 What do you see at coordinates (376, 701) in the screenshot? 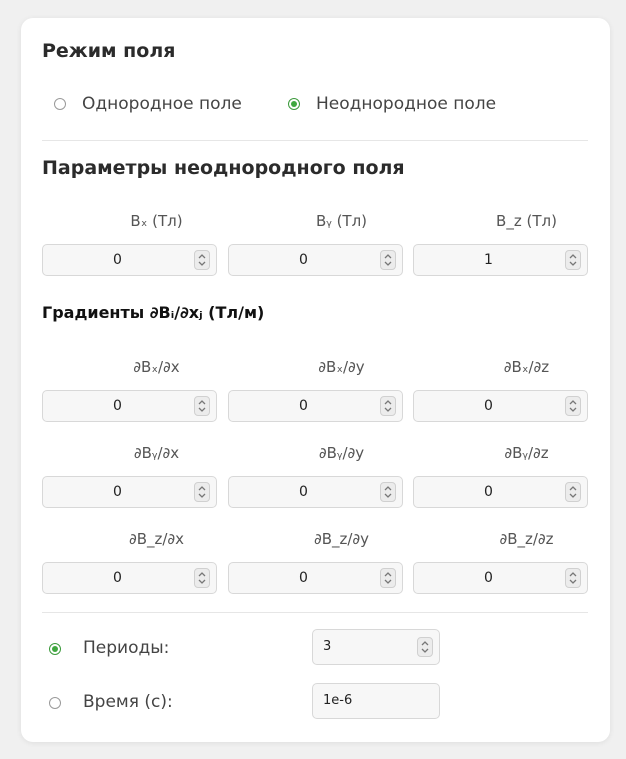
I see `time-input: 1e-6` at bounding box center [376, 701].